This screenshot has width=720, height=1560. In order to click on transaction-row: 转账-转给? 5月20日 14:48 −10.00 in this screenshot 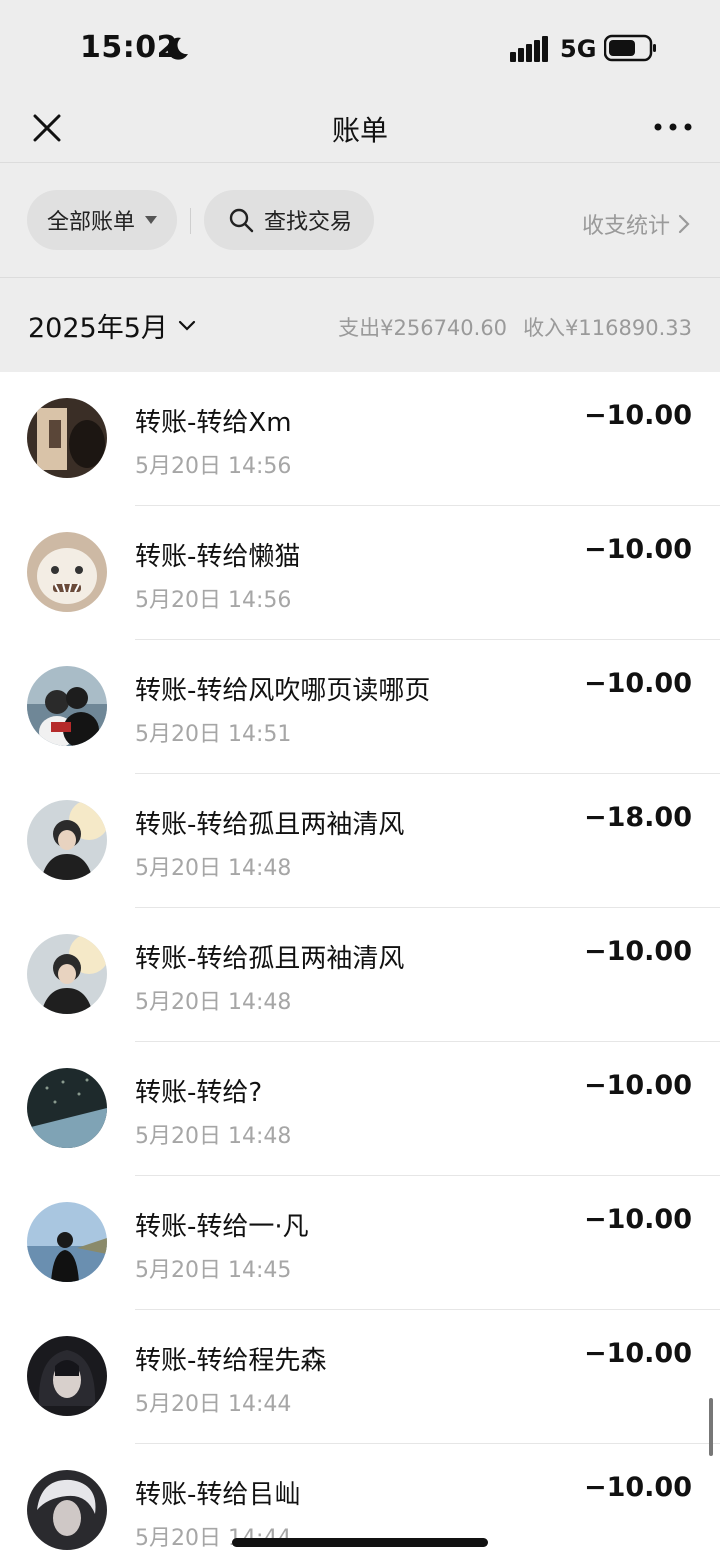, I will do `click(360, 1109)`.